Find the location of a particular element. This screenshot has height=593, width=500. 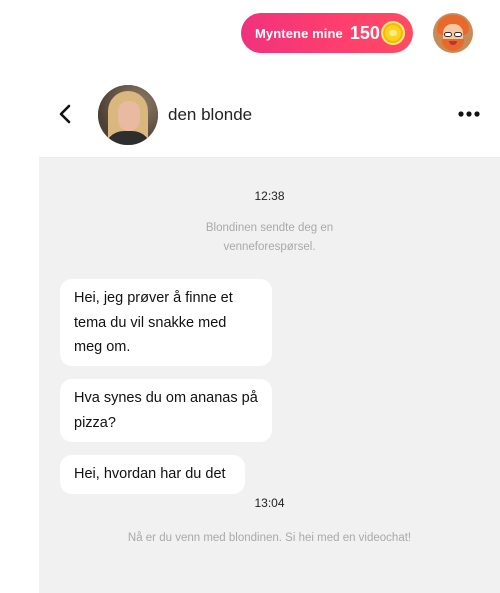

contact-avatar is located at coordinates (128, 115).